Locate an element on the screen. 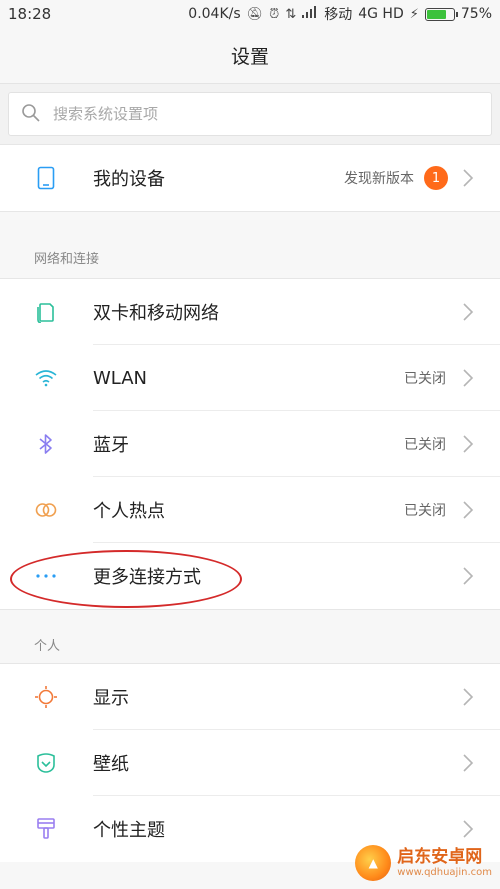 The width and height of the screenshot is (500, 889). theme-brush-icon is located at coordinates (46, 829).